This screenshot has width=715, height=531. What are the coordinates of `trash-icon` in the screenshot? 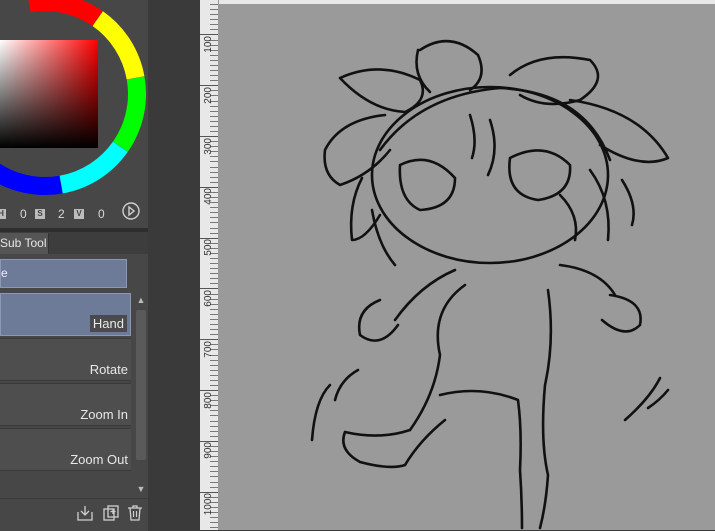 It's located at (135, 513).